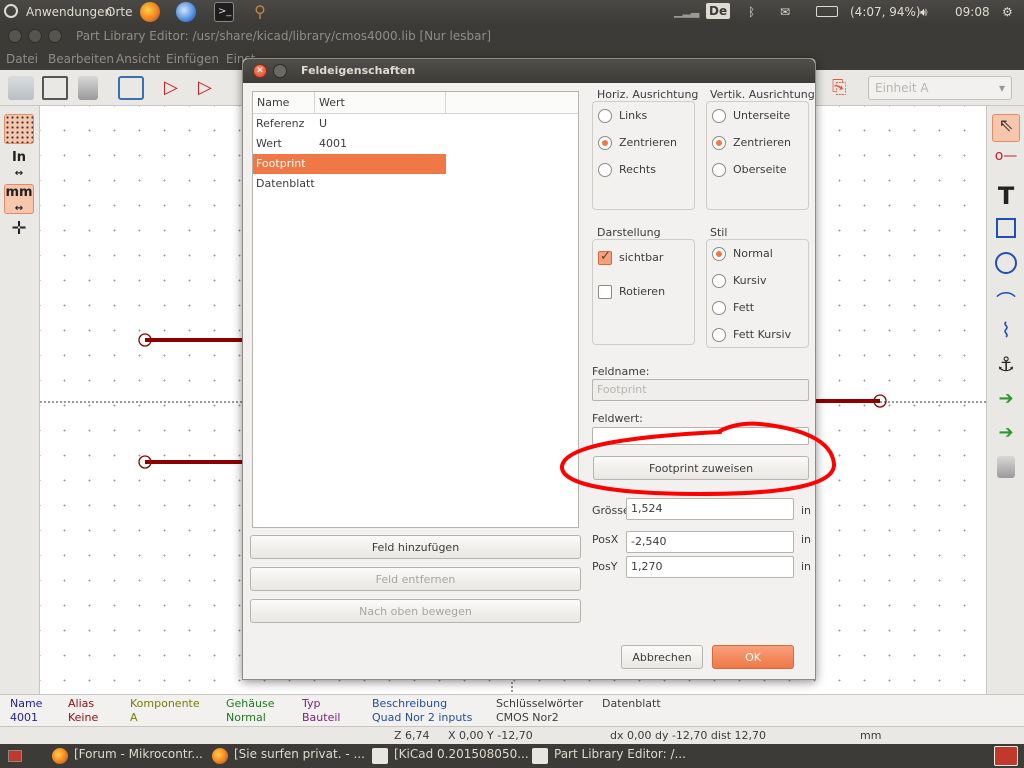 The height and width of the screenshot is (768, 1024). What do you see at coordinates (736, 281) in the screenshot?
I see `radio-style-italic: Kursiv` at bounding box center [736, 281].